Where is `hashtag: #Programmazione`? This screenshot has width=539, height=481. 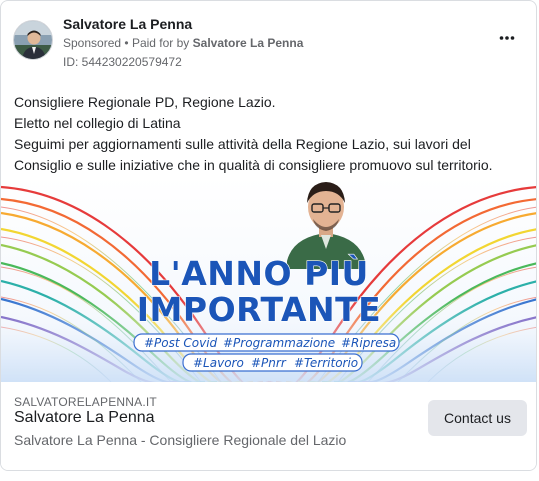 hashtag: #Programmazione is located at coordinates (279, 343).